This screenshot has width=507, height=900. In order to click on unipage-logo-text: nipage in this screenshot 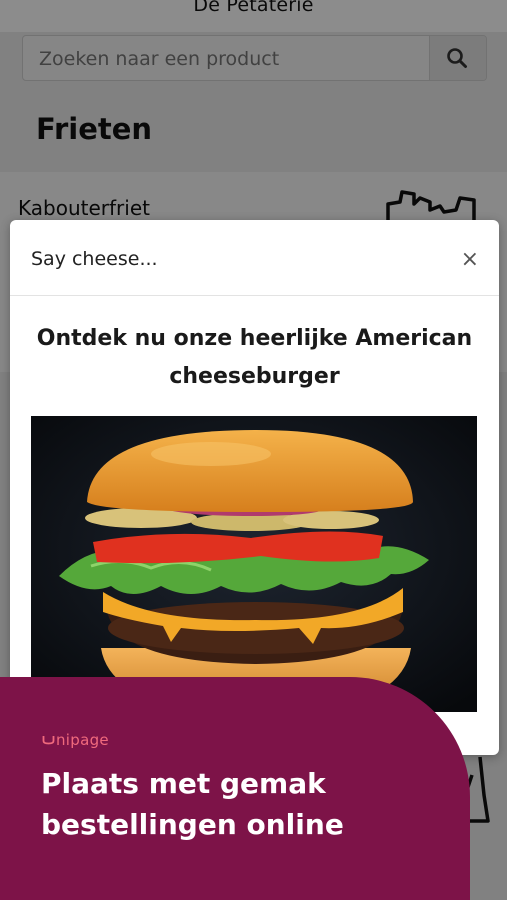, I will do `click(82, 740)`.